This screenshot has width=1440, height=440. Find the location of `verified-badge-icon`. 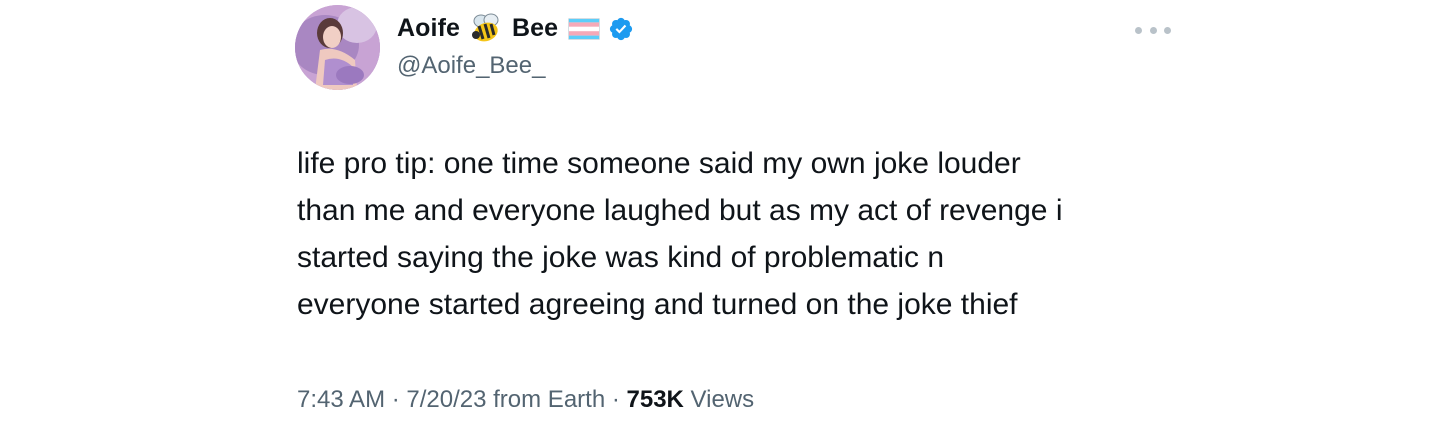

verified-badge-icon is located at coordinates (621, 29).